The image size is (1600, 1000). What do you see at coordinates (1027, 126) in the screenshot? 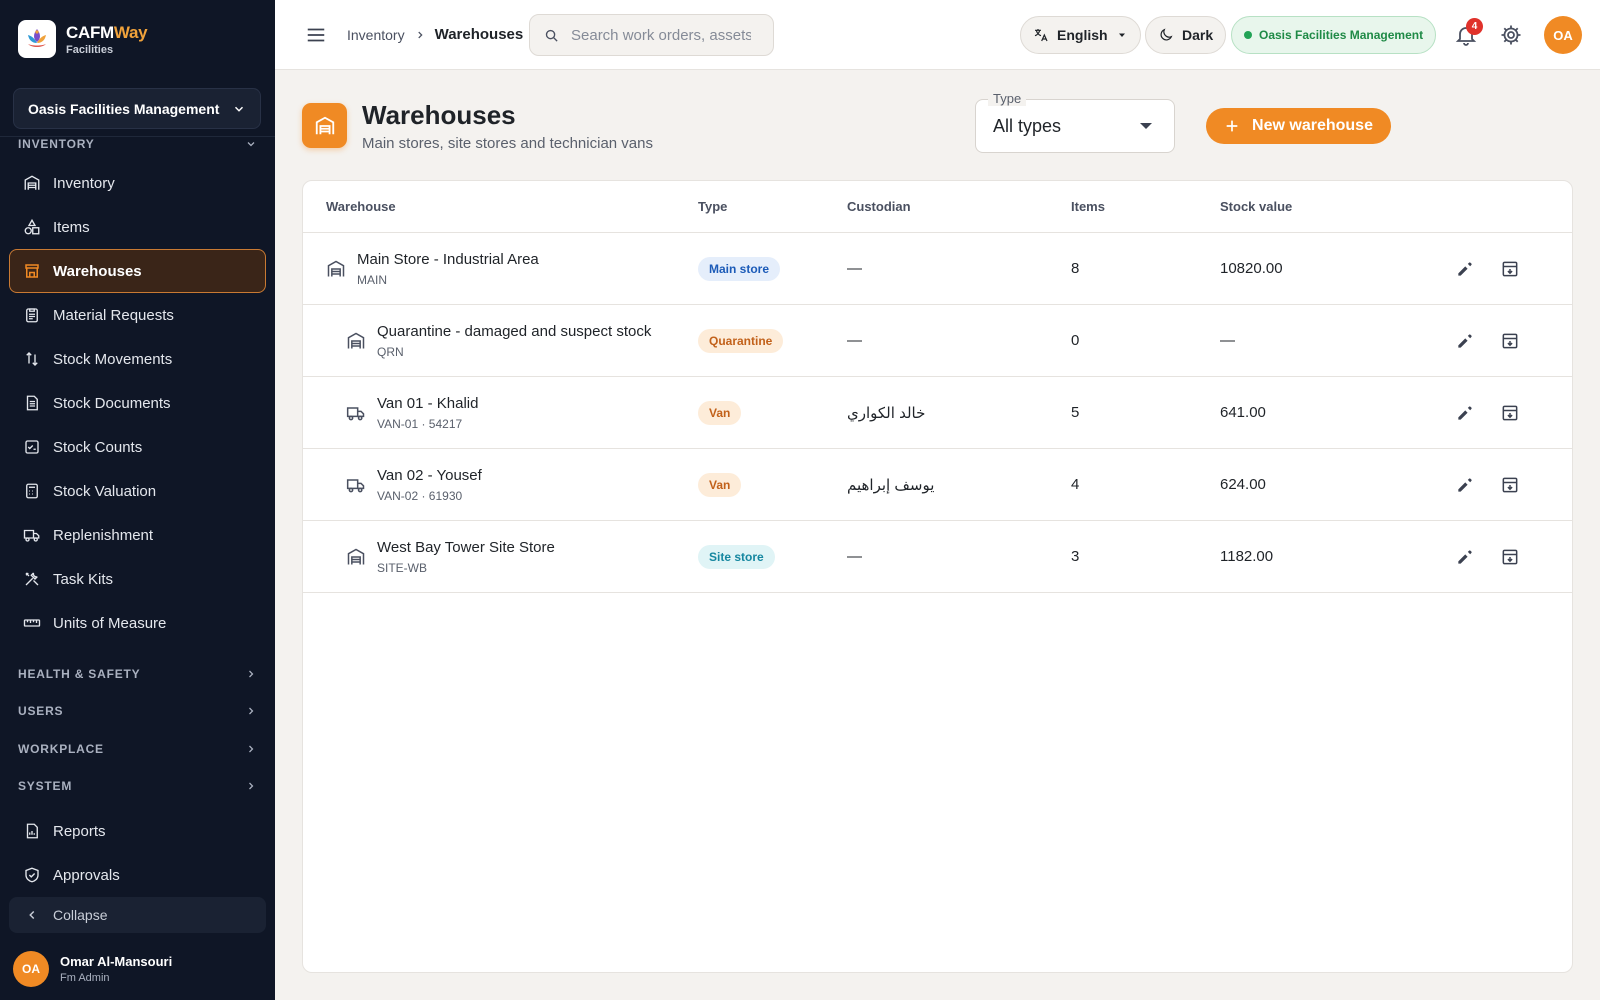
I see `type-filter-value: All types` at bounding box center [1027, 126].